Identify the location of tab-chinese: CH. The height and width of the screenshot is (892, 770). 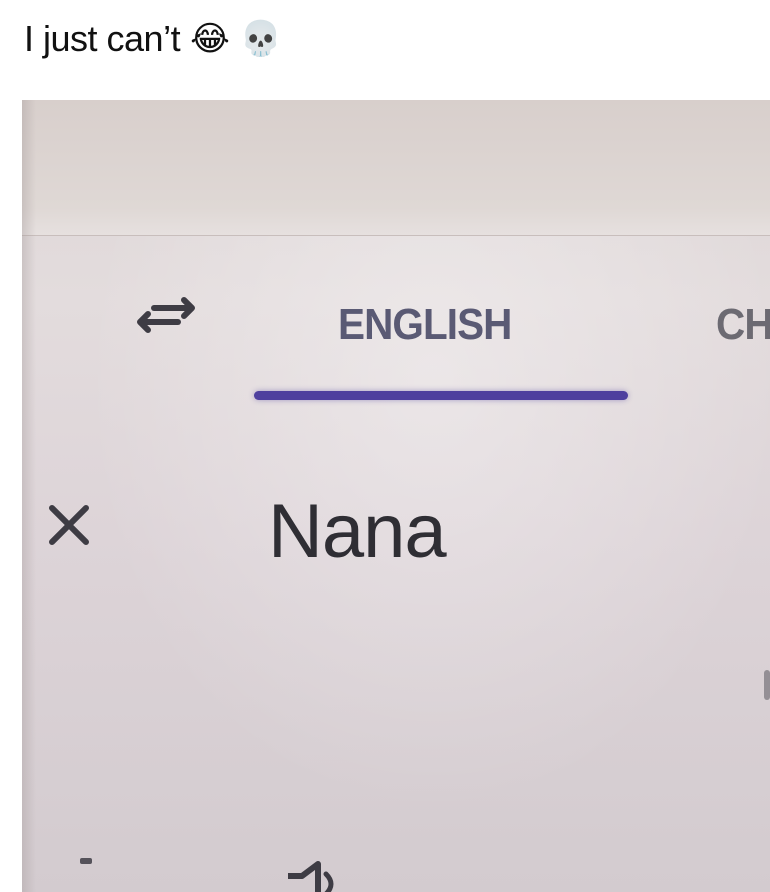
(743, 325).